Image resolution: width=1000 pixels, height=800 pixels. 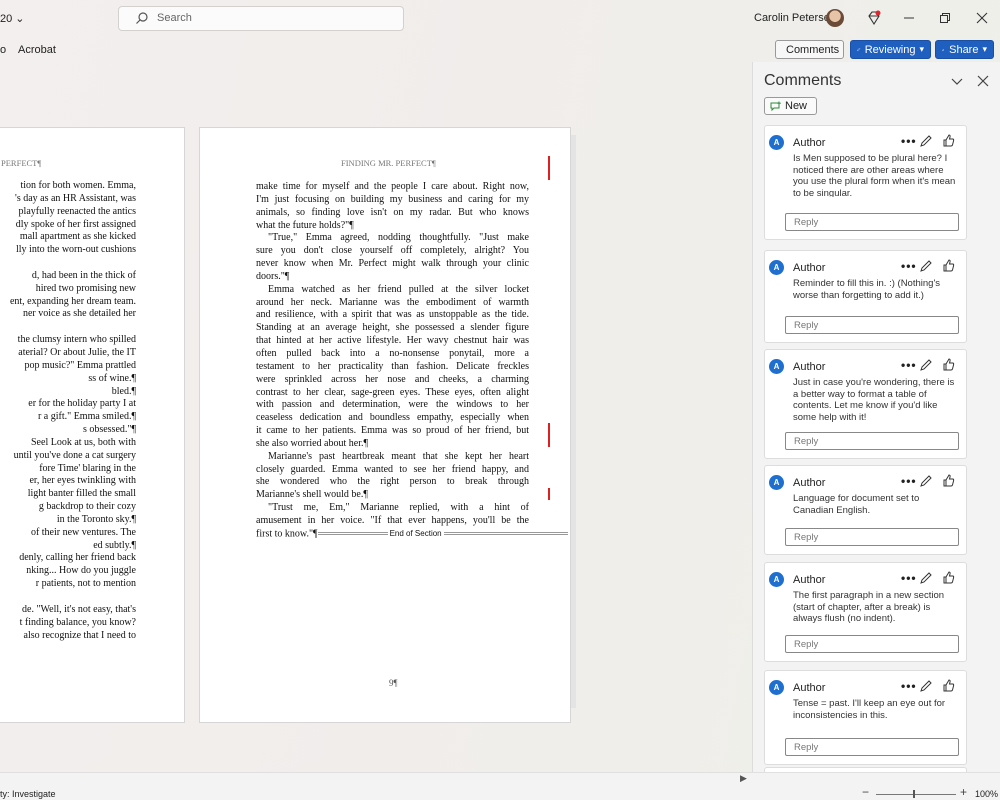 What do you see at coordinates (77, 622) in the screenshot?
I see `text-line: t finding balance, you know?` at bounding box center [77, 622].